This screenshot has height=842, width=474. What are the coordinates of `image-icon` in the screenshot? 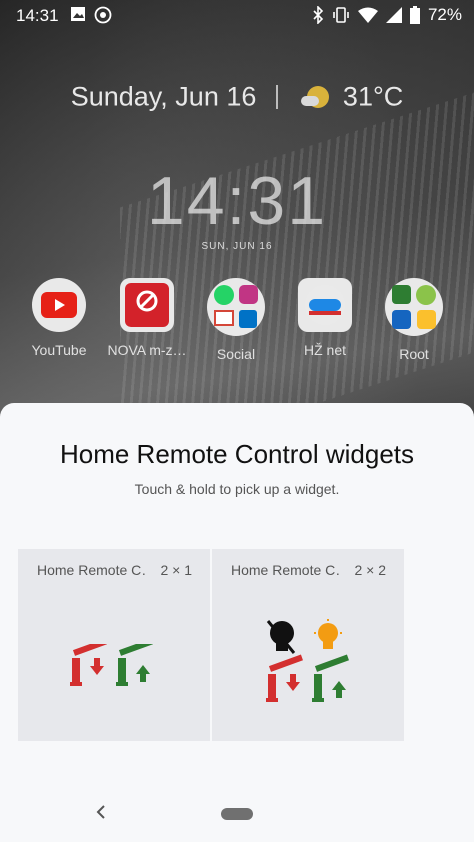 It's located at (78, 14).